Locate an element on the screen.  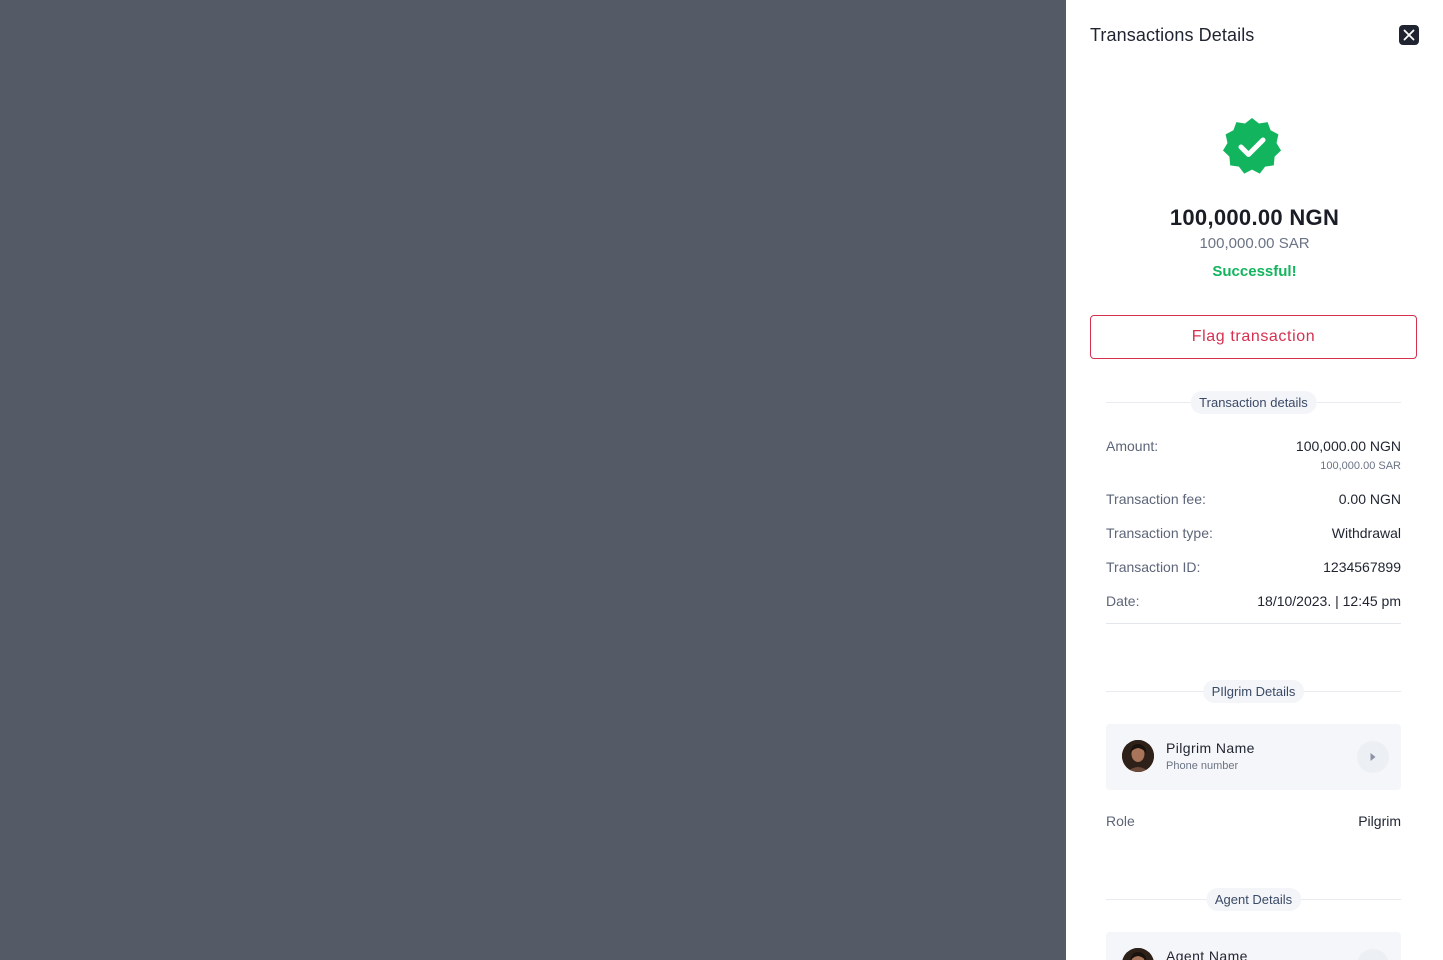
detail-value: 1234567899 is located at coordinates (1362, 567).